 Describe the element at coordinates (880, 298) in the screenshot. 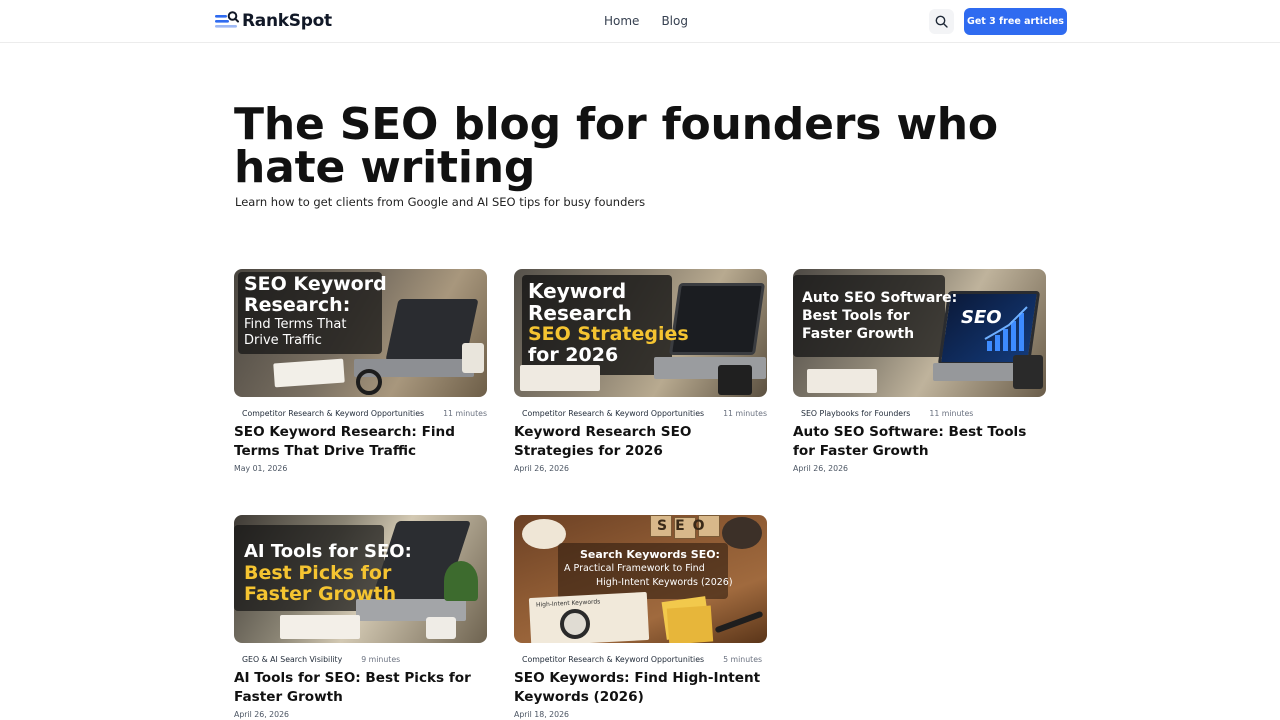

I see `thumbnail-text: Auto SEO Software:` at that location.